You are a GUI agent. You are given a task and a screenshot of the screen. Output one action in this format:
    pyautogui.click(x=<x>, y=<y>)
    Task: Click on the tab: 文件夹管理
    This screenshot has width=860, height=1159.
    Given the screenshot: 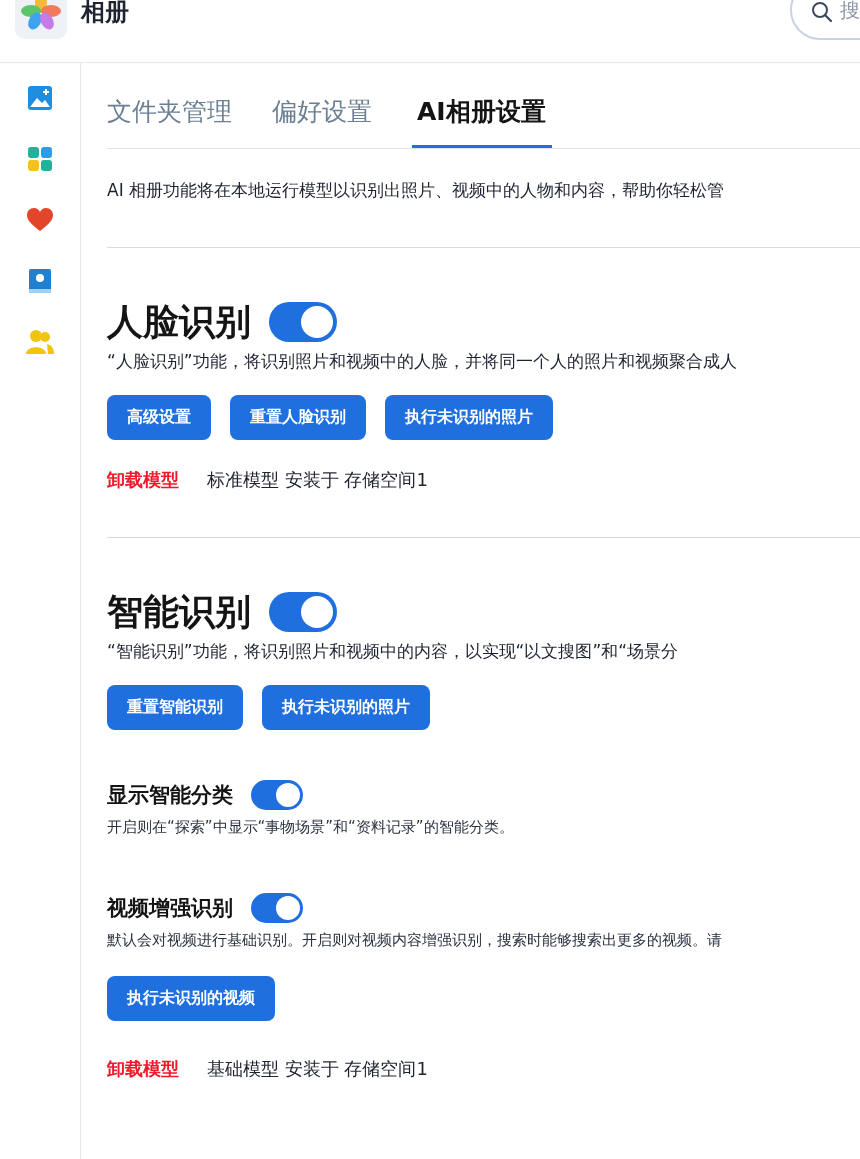 What is the action you would take?
    pyautogui.click(x=172, y=113)
    